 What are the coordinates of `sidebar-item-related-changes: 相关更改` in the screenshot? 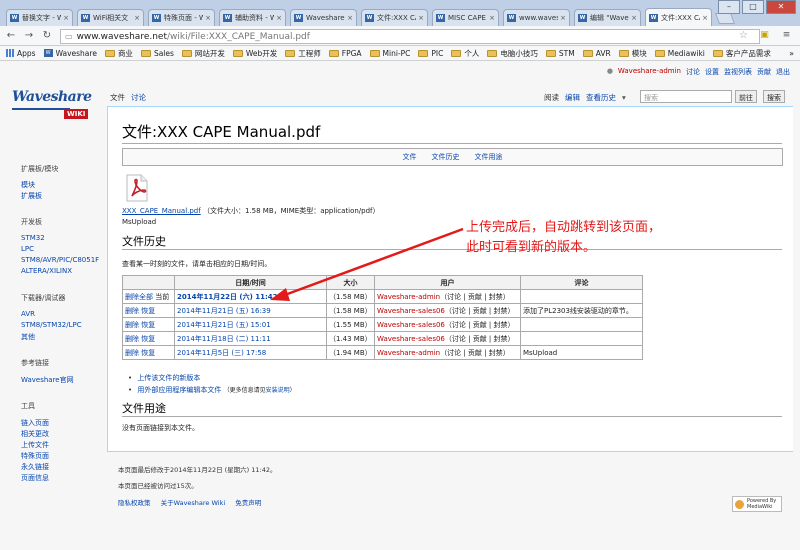 It's located at (35, 434).